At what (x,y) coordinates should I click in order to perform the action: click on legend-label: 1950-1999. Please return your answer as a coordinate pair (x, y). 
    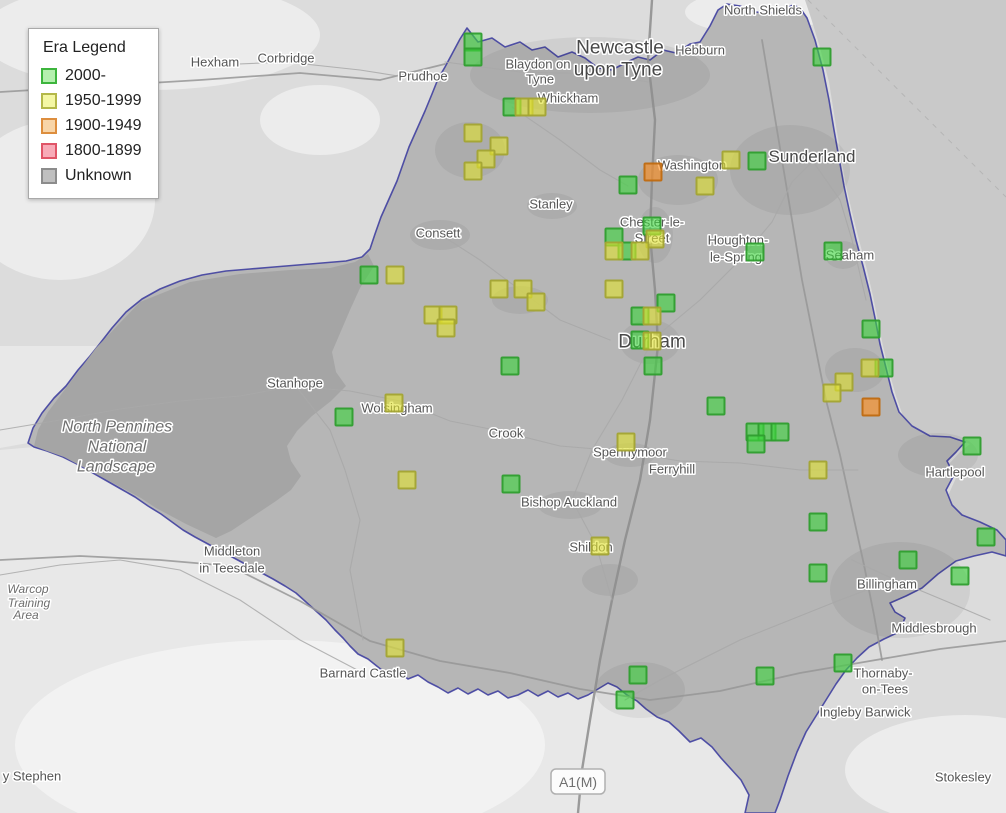
    Looking at the image, I should click on (103, 100).